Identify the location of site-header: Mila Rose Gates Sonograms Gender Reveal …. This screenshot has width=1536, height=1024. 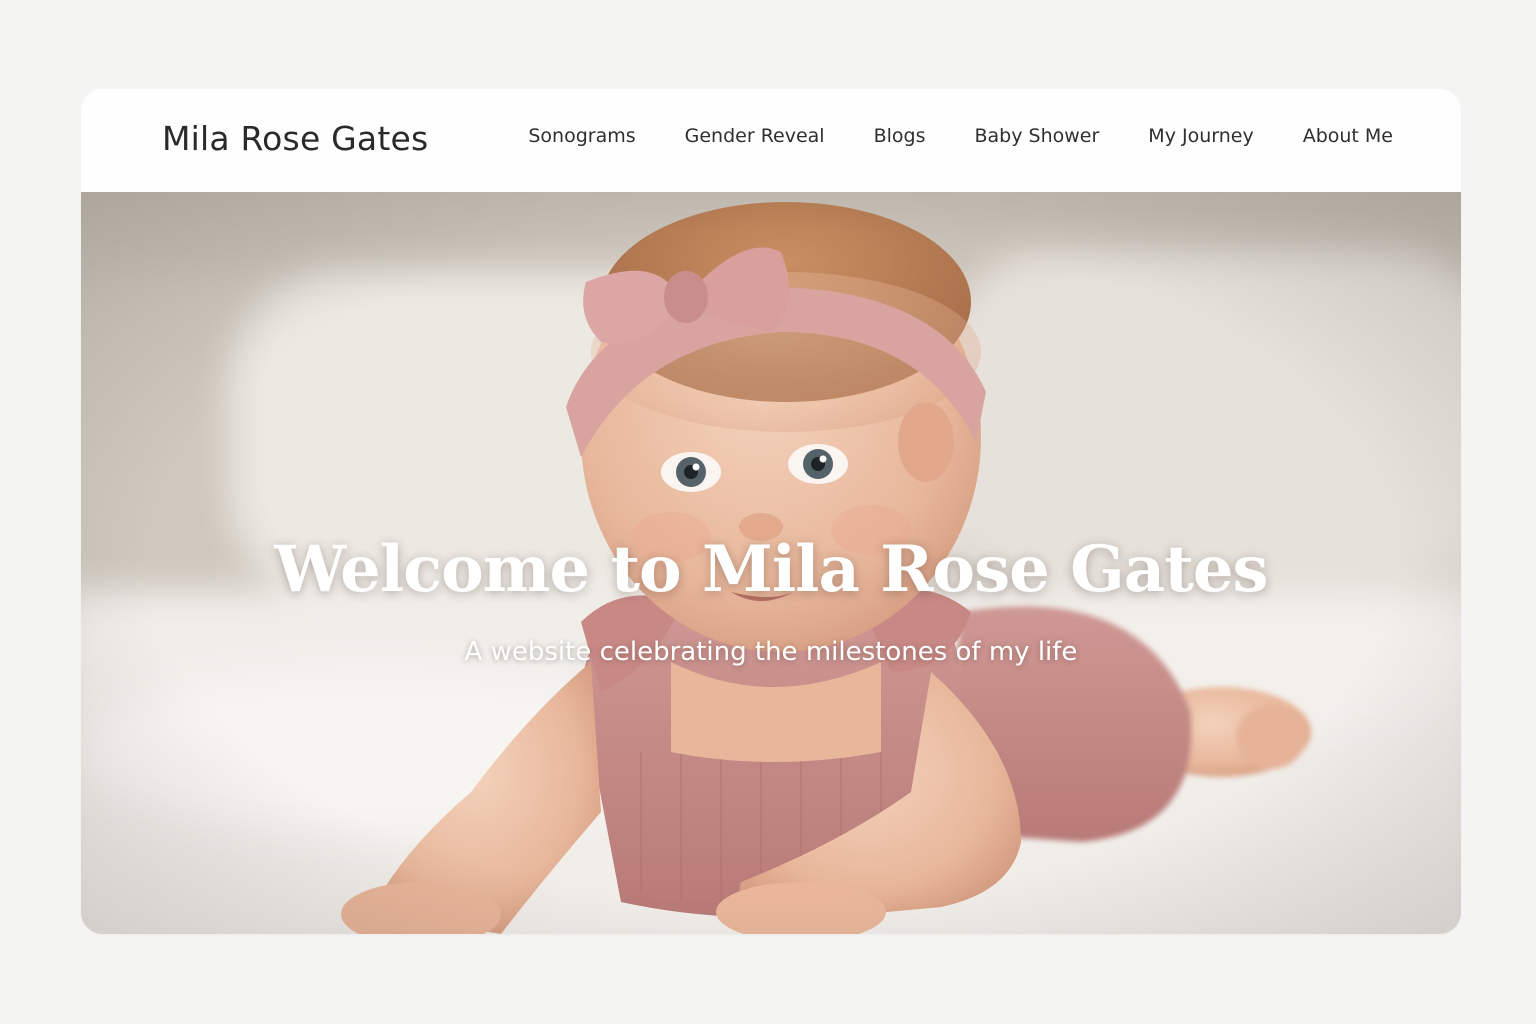
(771, 140).